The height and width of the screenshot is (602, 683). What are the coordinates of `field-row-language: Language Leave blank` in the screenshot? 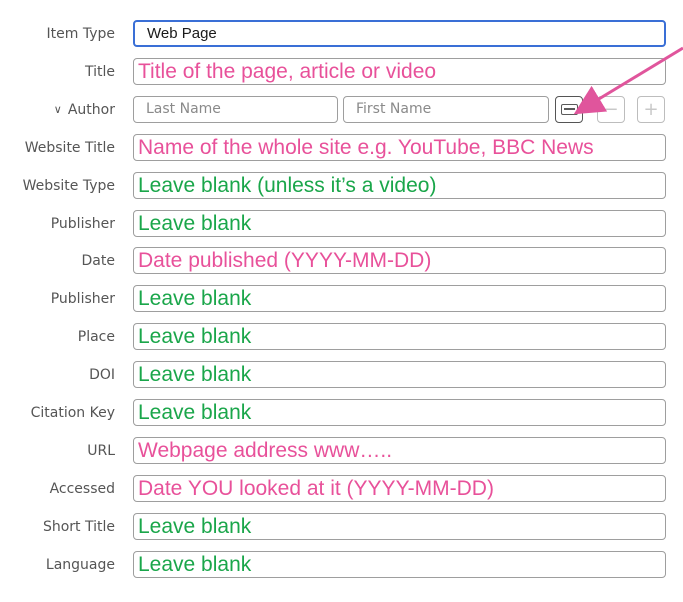 It's located at (341, 565).